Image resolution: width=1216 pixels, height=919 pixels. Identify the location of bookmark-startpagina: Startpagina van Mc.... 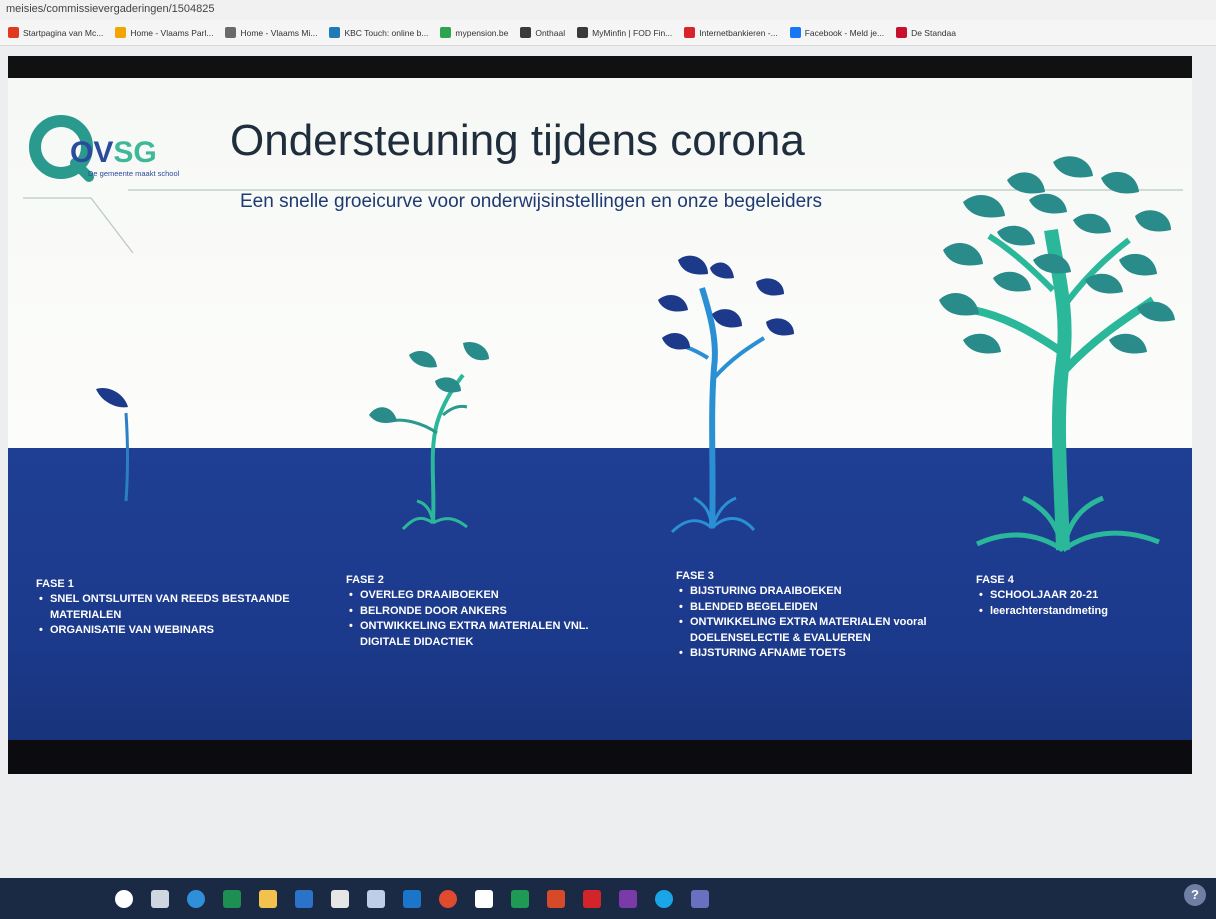
(55, 32).